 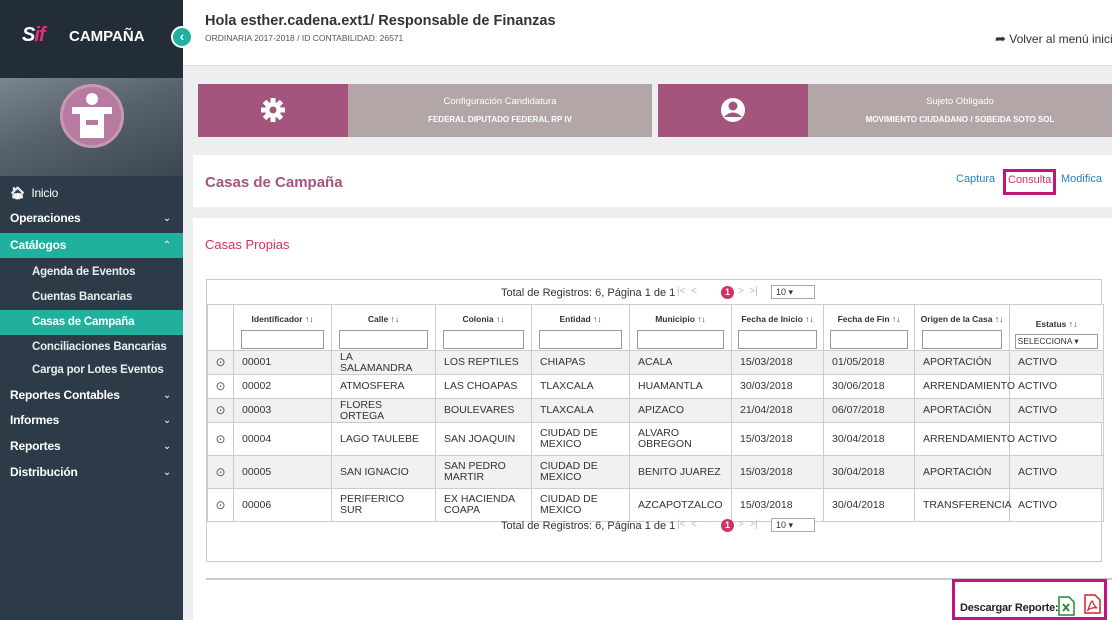 I want to click on column-header: Entidad ↑↓, so click(x=580, y=327).